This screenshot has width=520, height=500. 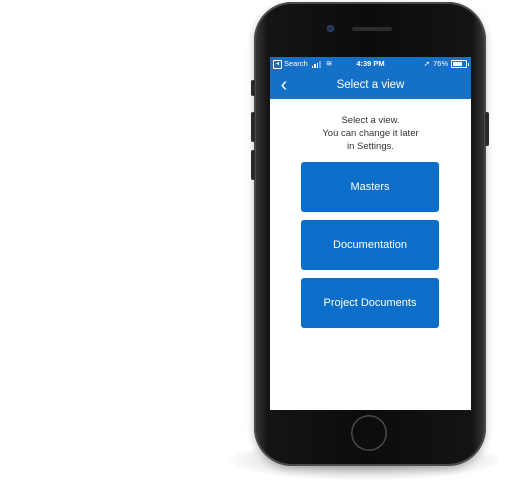 I want to click on page-title: Select a view, so click(x=370, y=85).